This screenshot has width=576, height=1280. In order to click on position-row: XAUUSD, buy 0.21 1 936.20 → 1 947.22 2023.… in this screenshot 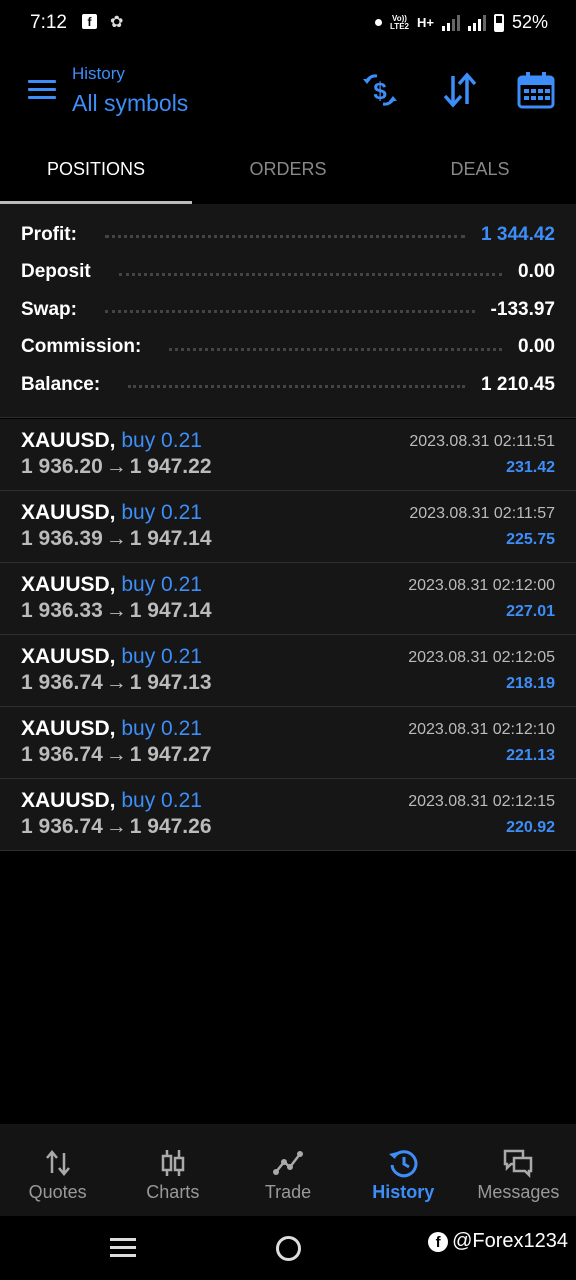, I will do `click(288, 455)`.